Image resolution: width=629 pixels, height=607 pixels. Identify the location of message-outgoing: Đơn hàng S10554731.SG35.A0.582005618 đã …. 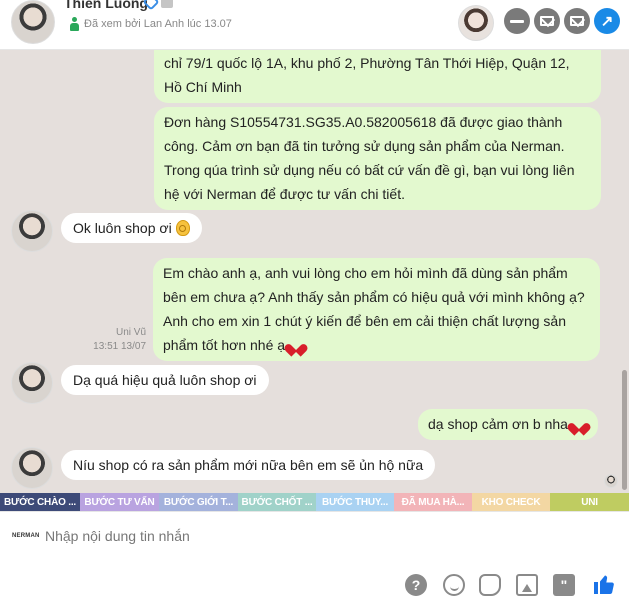
(377, 158).